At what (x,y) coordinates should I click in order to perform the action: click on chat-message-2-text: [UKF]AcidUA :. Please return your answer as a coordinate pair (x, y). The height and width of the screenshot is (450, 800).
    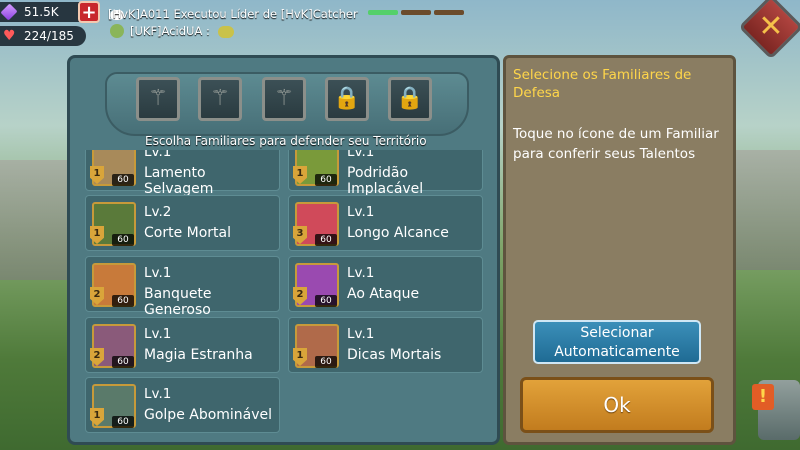
    Looking at the image, I should click on (170, 31).